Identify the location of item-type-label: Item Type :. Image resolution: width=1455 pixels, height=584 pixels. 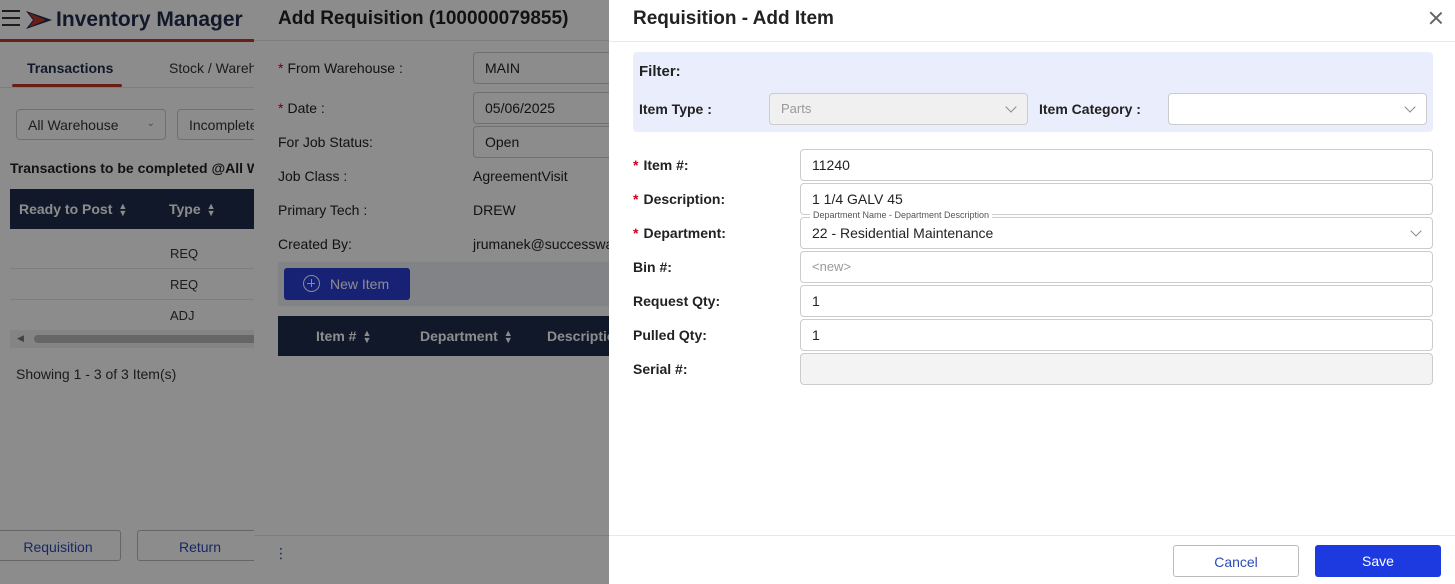
(675, 109).